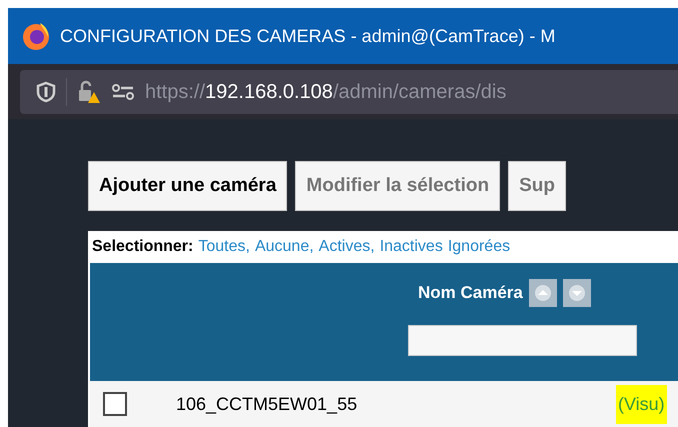 The height and width of the screenshot is (427, 678). What do you see at coordinates (308, 36) in the screenshot?
I see `window-title: CONFIGURATION DES CAMERAS - admin@(CamTrace) - M` at bounding box center [308, 36].